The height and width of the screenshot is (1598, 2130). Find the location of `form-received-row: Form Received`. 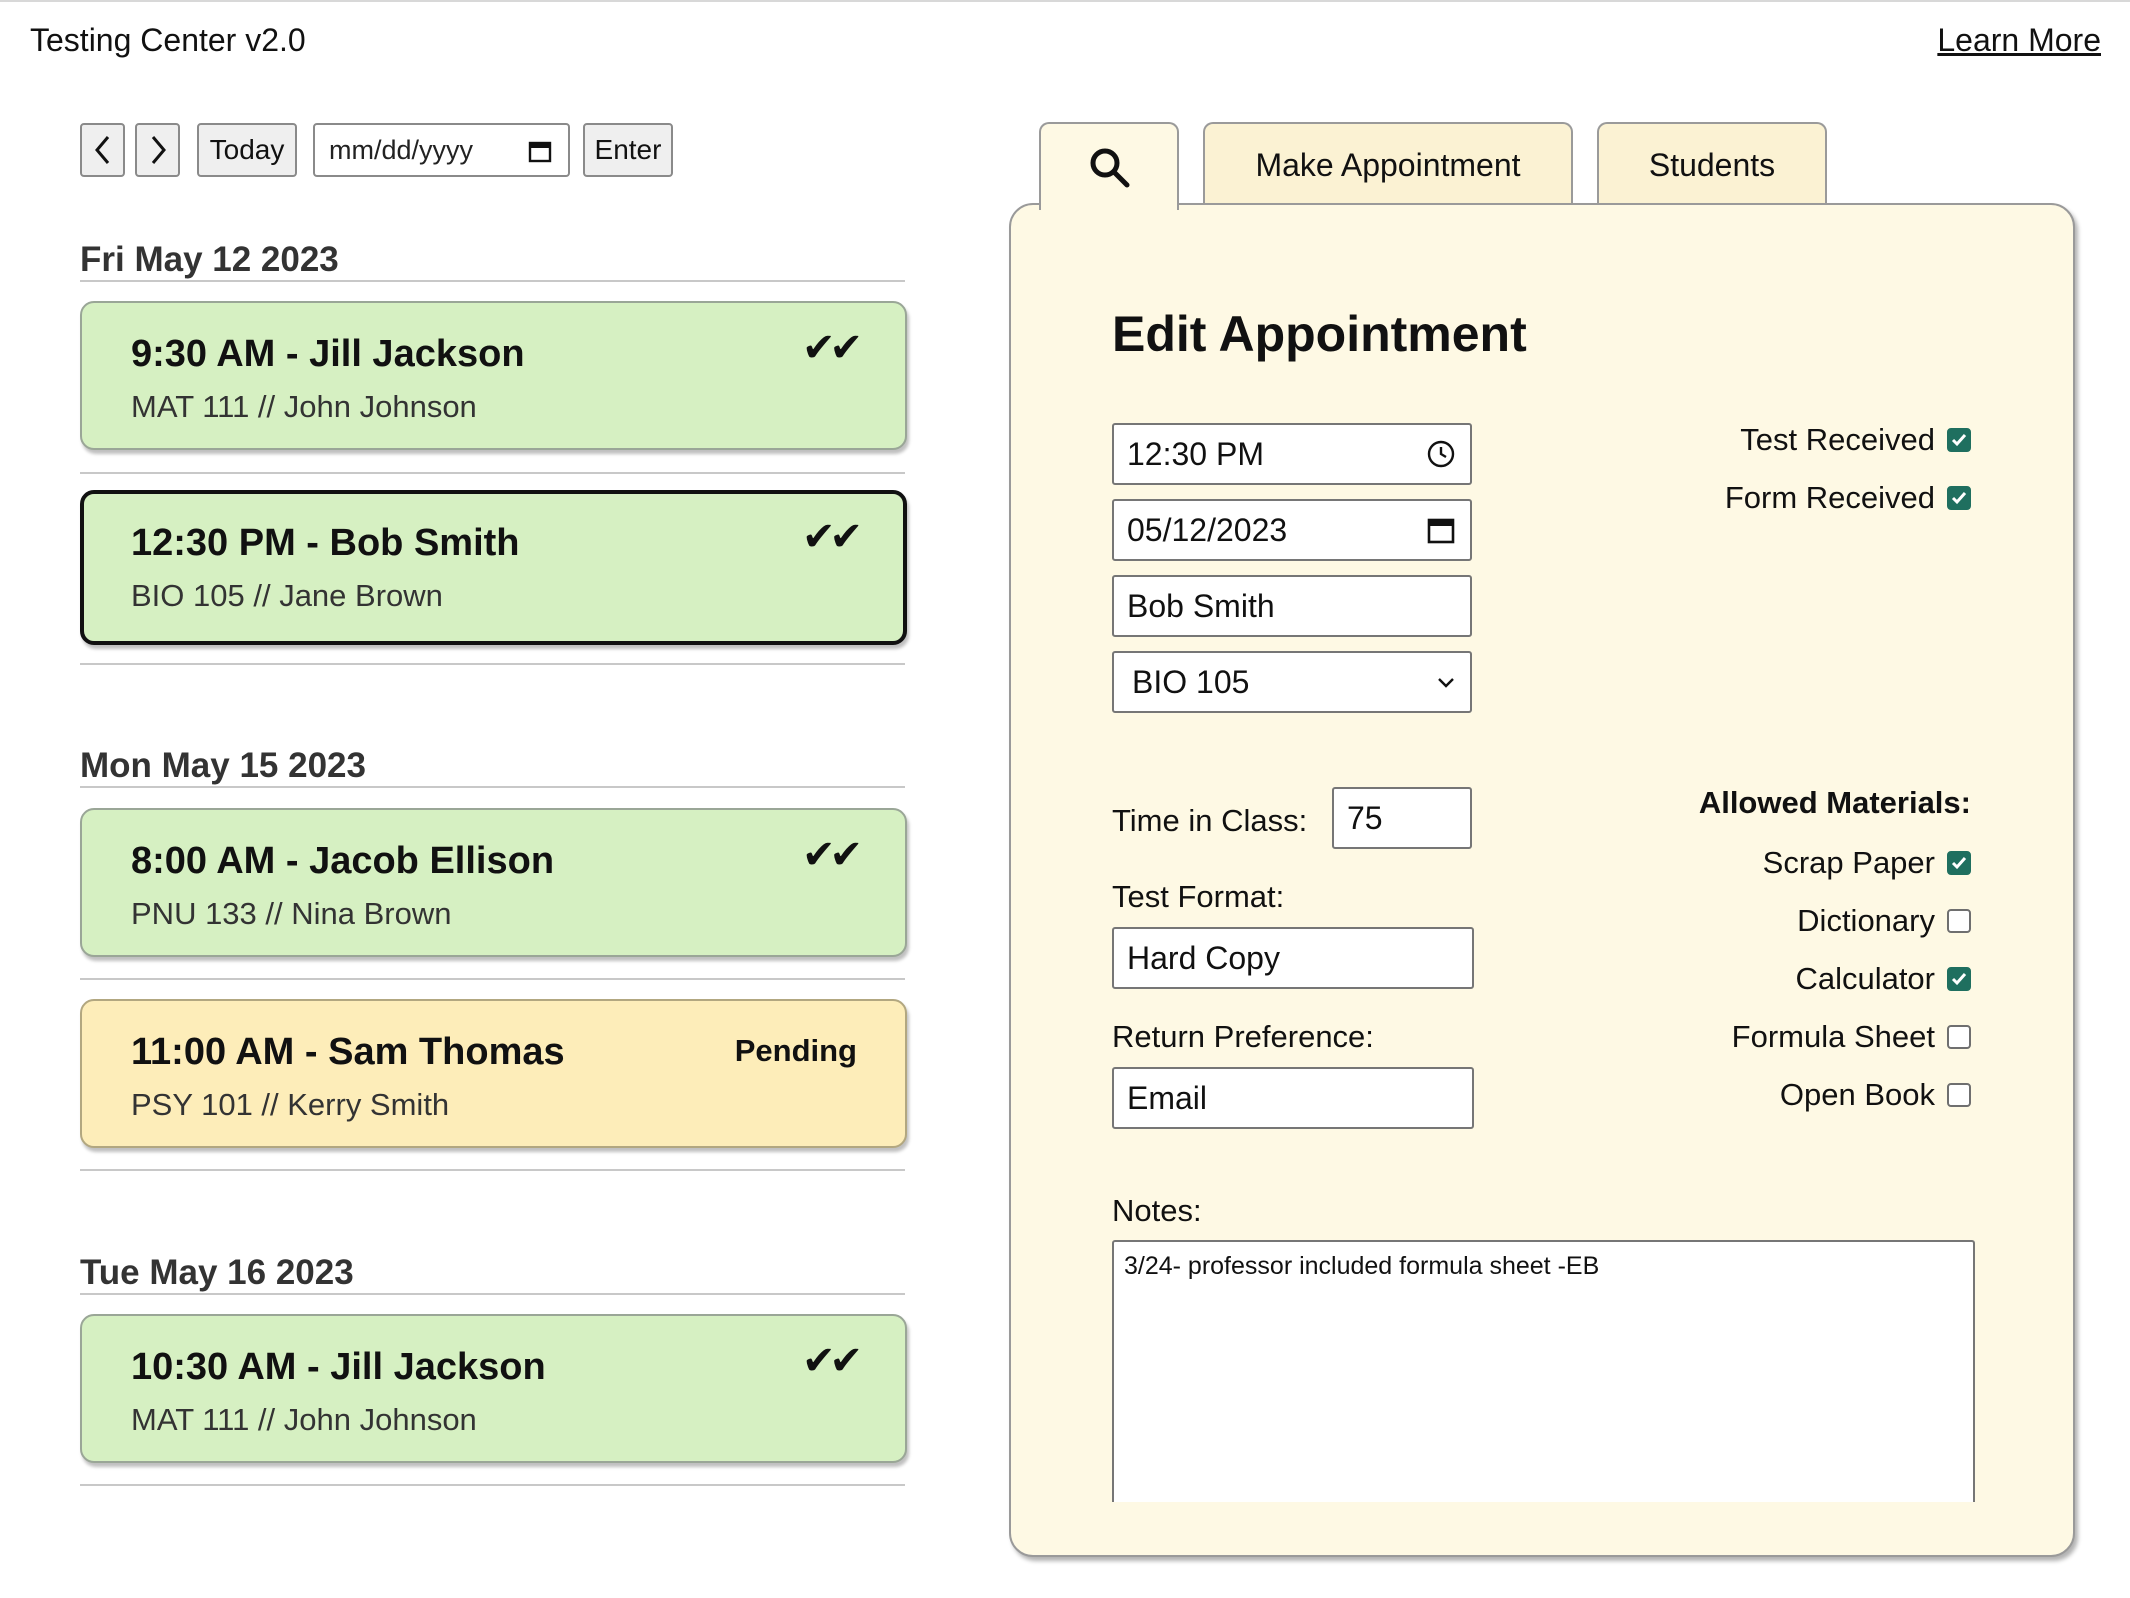

form-received-row: Form Received is located at coordinates (1848, 498).